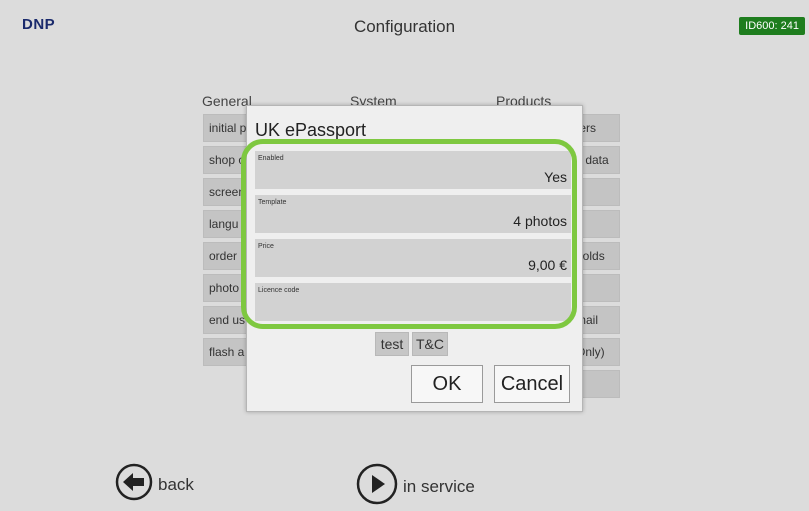  I want to click on price-field: Price 9,00 €, so click(413, 258).